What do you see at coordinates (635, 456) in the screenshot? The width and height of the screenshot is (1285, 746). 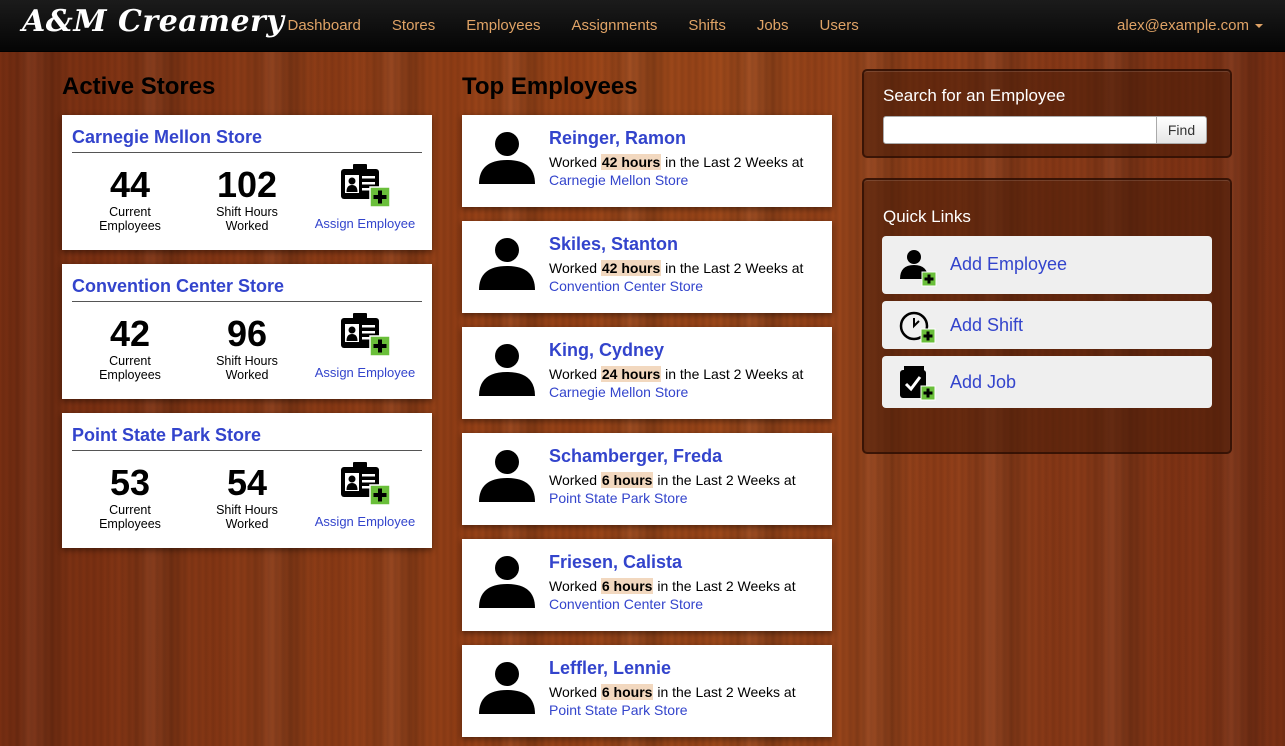 I see `employee-name-link: Schamberger, Freda` at bounding box center [635, 456].